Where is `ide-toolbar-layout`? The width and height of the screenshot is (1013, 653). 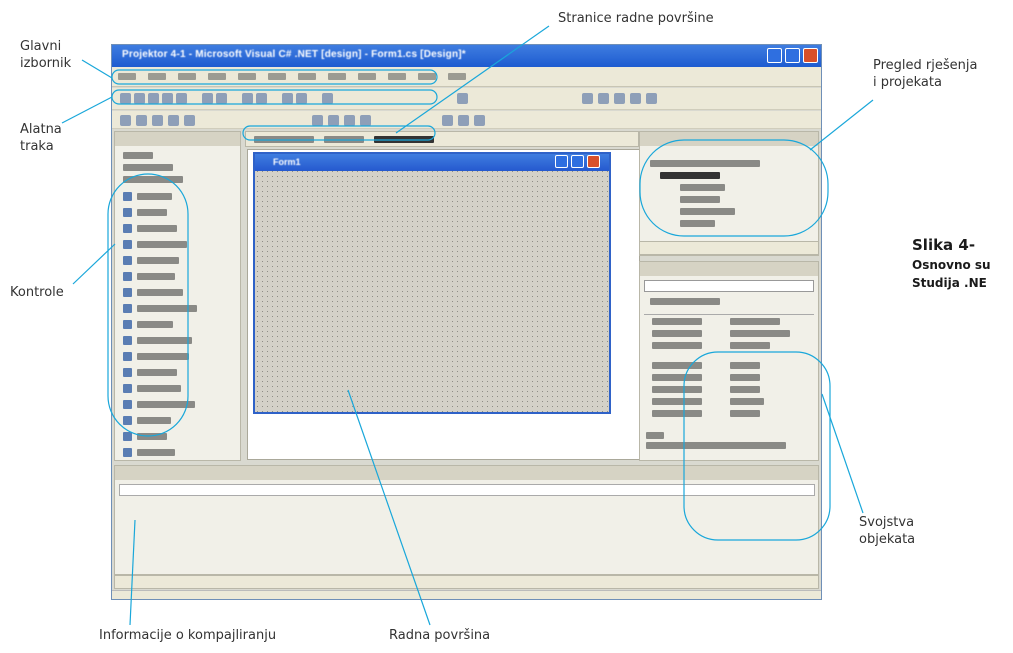 ide-toolbar-layout is located at coordinates (466, 120).